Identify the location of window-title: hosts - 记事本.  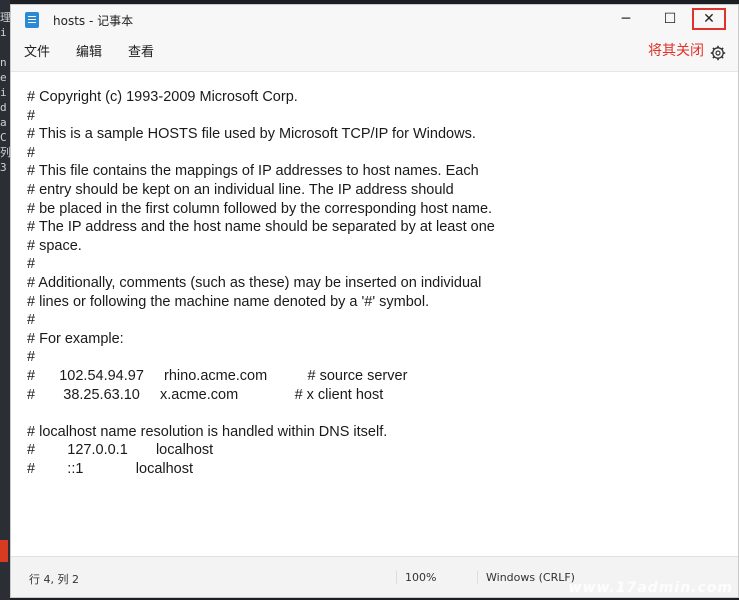
(93, 20).